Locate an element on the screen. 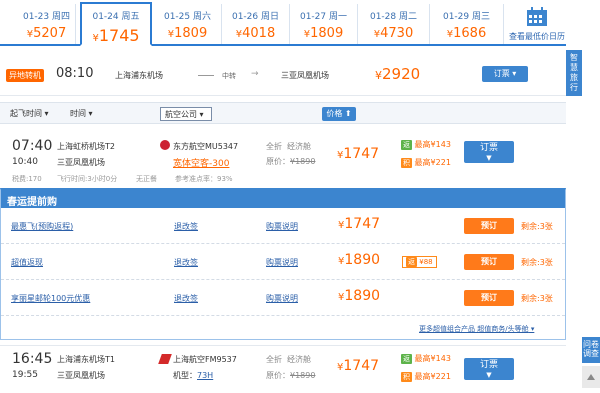  meal: 无正餐 is located at coordinates (146, 179).